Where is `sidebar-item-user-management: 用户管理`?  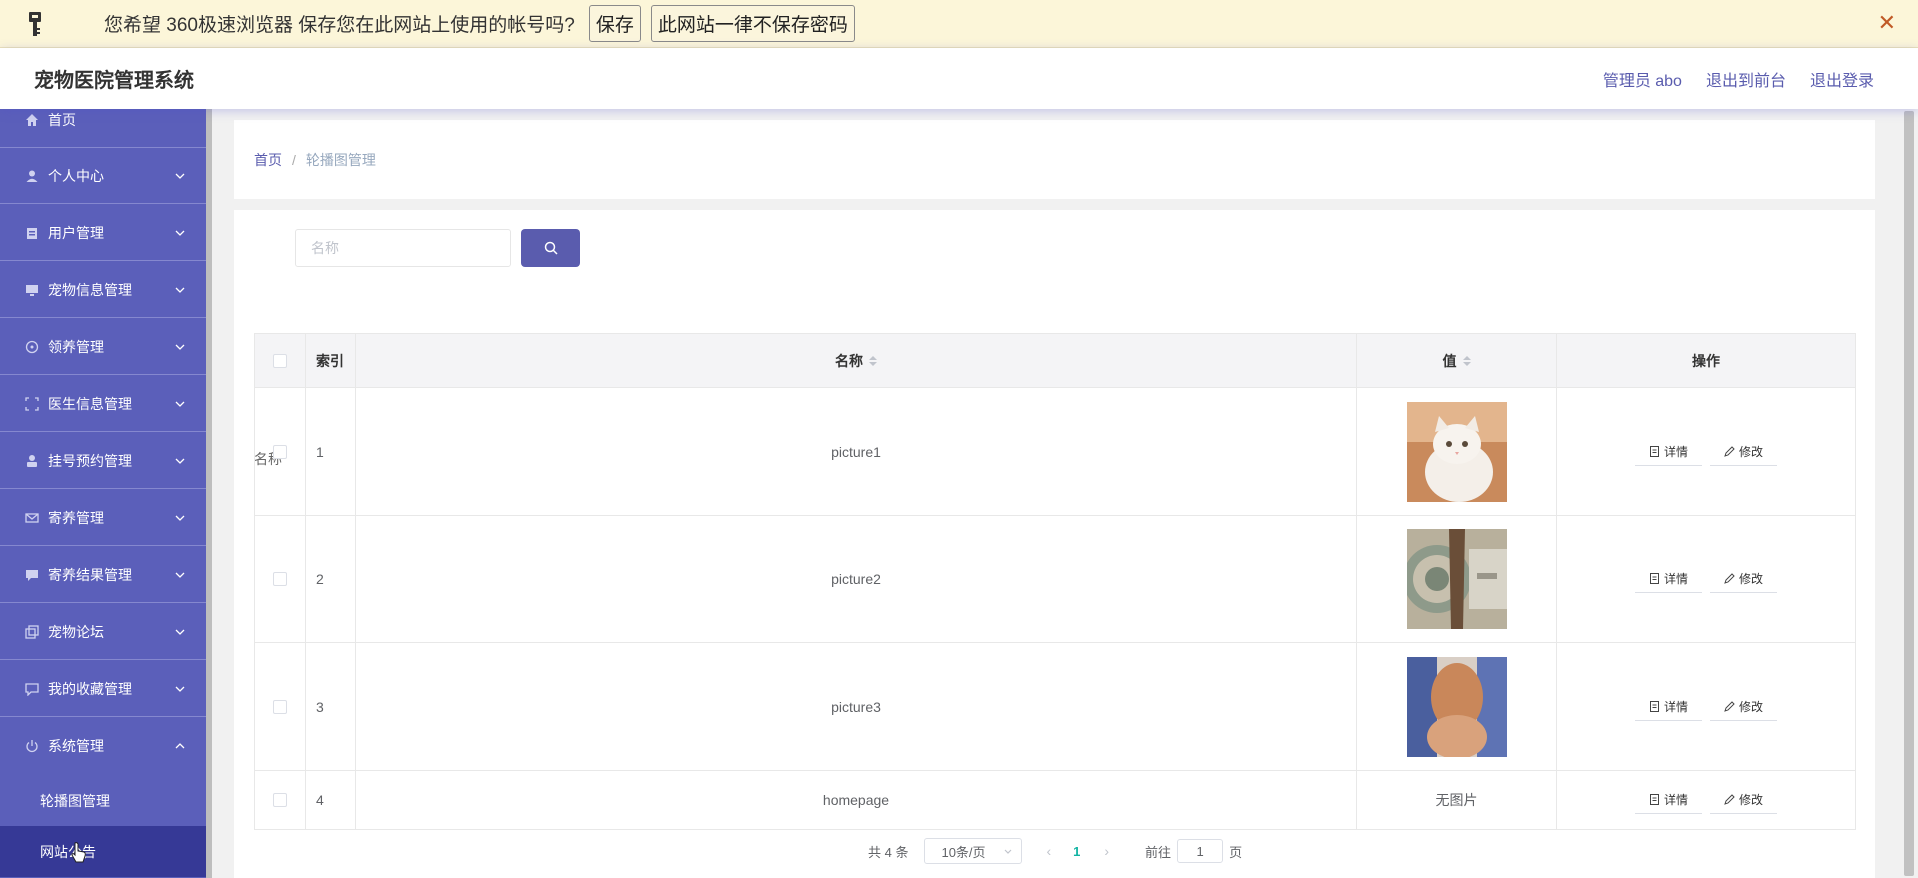 sidebar-item-user-management: 用户管理 is located at coordinates (103, 233).